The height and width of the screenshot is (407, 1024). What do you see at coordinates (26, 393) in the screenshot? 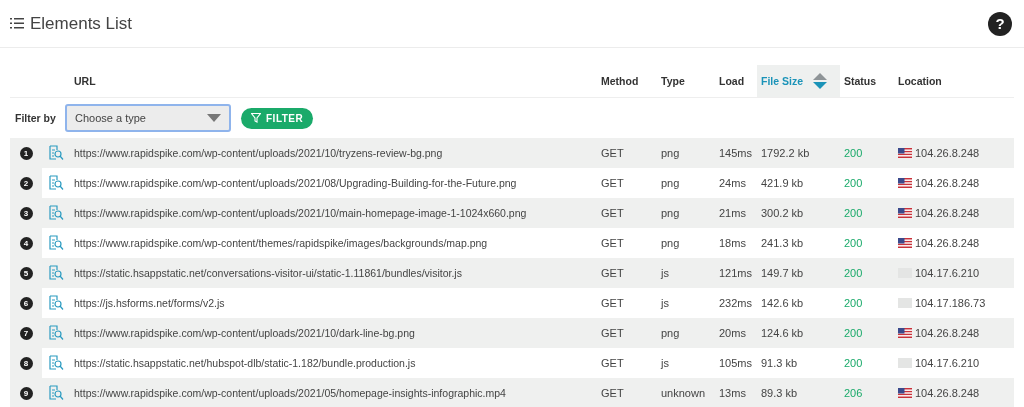
I see `row-number: 9` at bounding box center [26, 393].